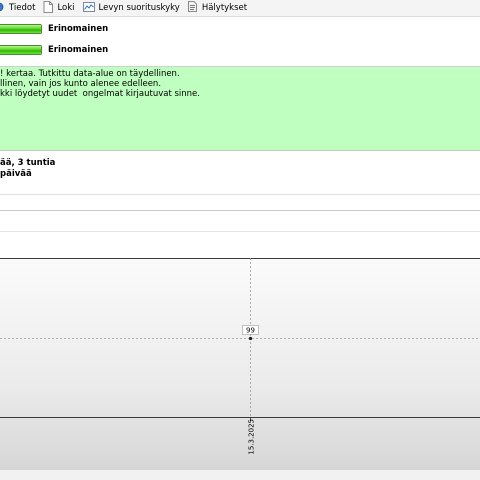 This screenshot has height=480, width=480. Describe the element at coordinates (78, 29) in the screenshot. I see `health-status-label: Erinomainen` at that location.